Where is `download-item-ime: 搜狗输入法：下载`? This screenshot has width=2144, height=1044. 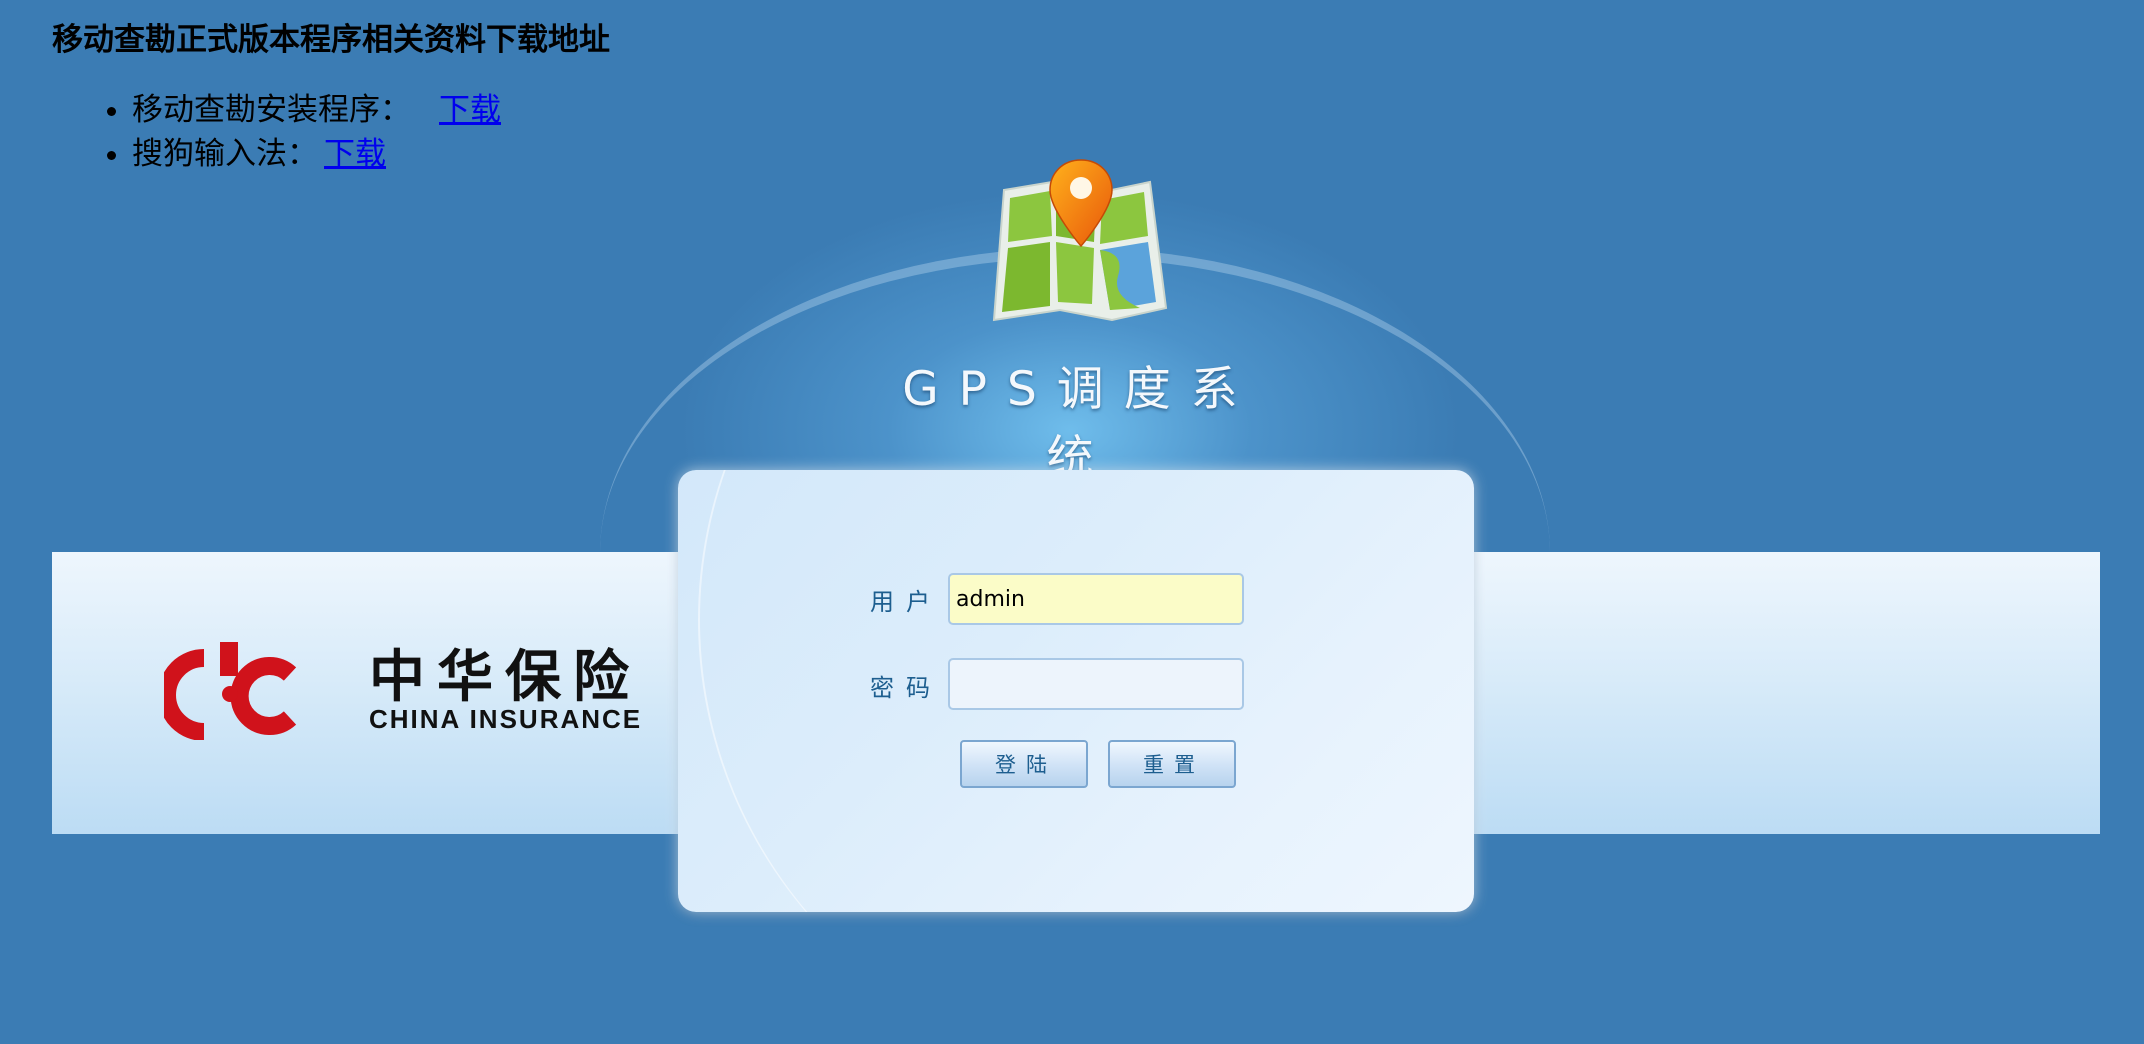 download-item-ime: 搜狗输入法：下载 is located at coordinates (316, 154).